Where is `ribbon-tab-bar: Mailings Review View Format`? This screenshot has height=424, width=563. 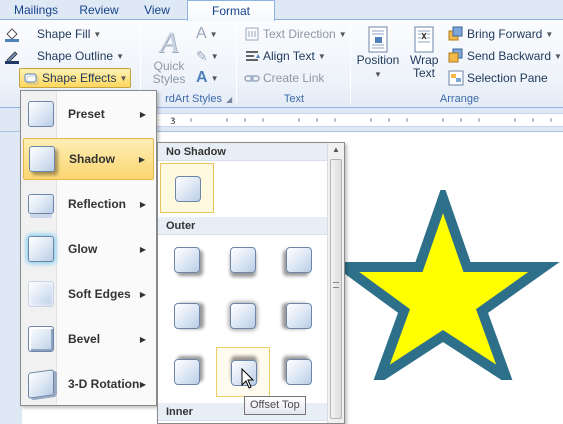 ribbon-tab-bar: Mailings Review View Format is located at coordinates (281, 10).